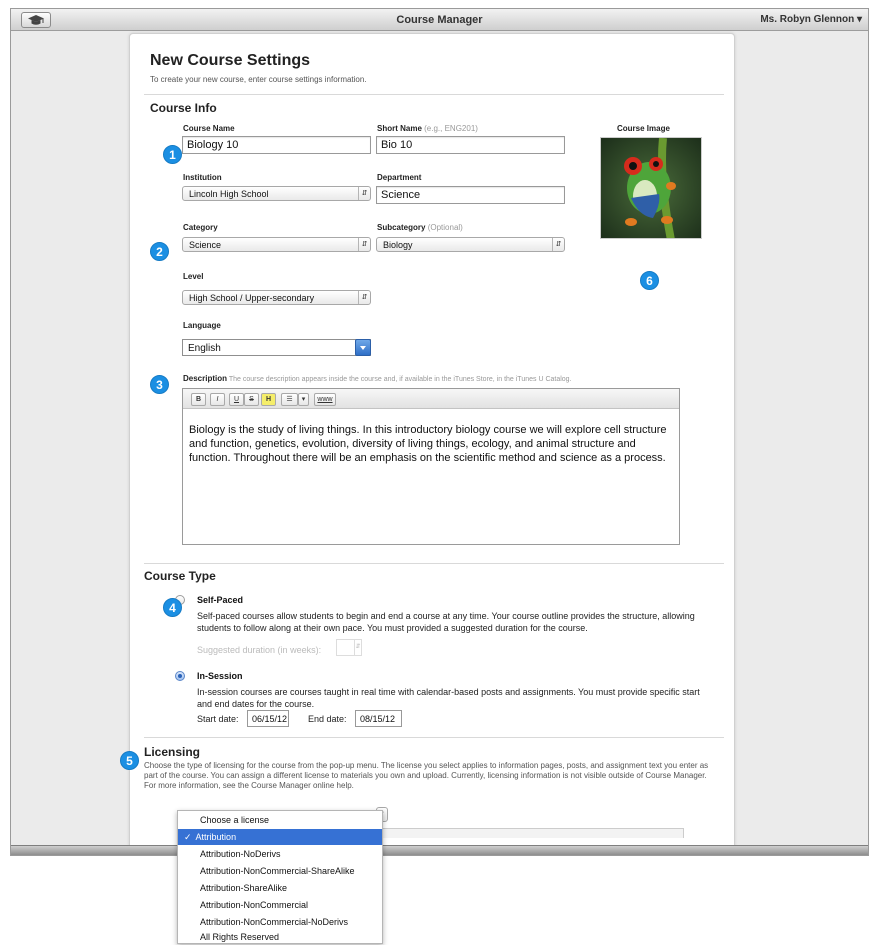  What do you see at coordinates (183, 108) in the screenshot?
I see `section-course-info: Course Info` at bounding box center [183, 108].